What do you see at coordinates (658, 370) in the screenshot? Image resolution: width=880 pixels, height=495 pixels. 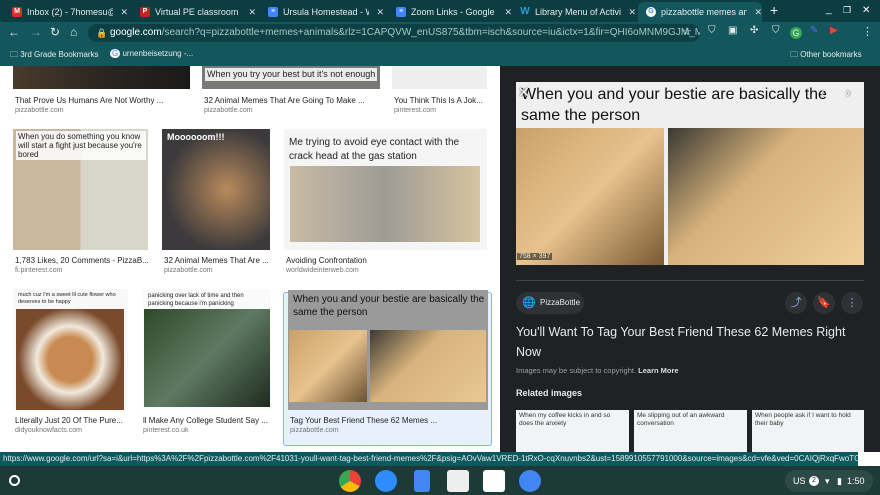 I see `learn-more-link: Learn More` at bounding box center [658, 370].